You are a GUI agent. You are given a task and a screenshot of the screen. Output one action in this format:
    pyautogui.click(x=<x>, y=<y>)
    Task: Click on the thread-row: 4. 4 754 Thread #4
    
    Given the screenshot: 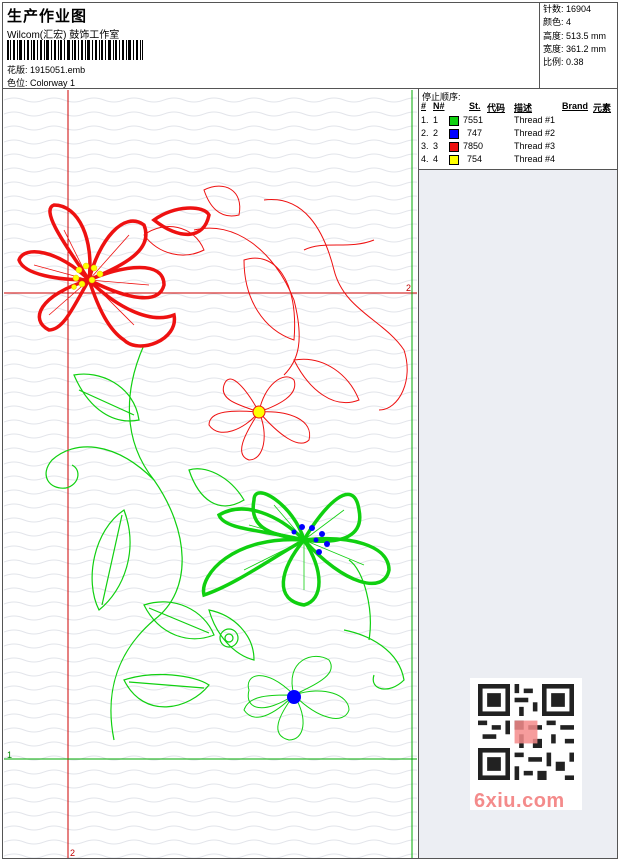 What is the action you would take?
    pyautogui.click(x=488, y=159)
    